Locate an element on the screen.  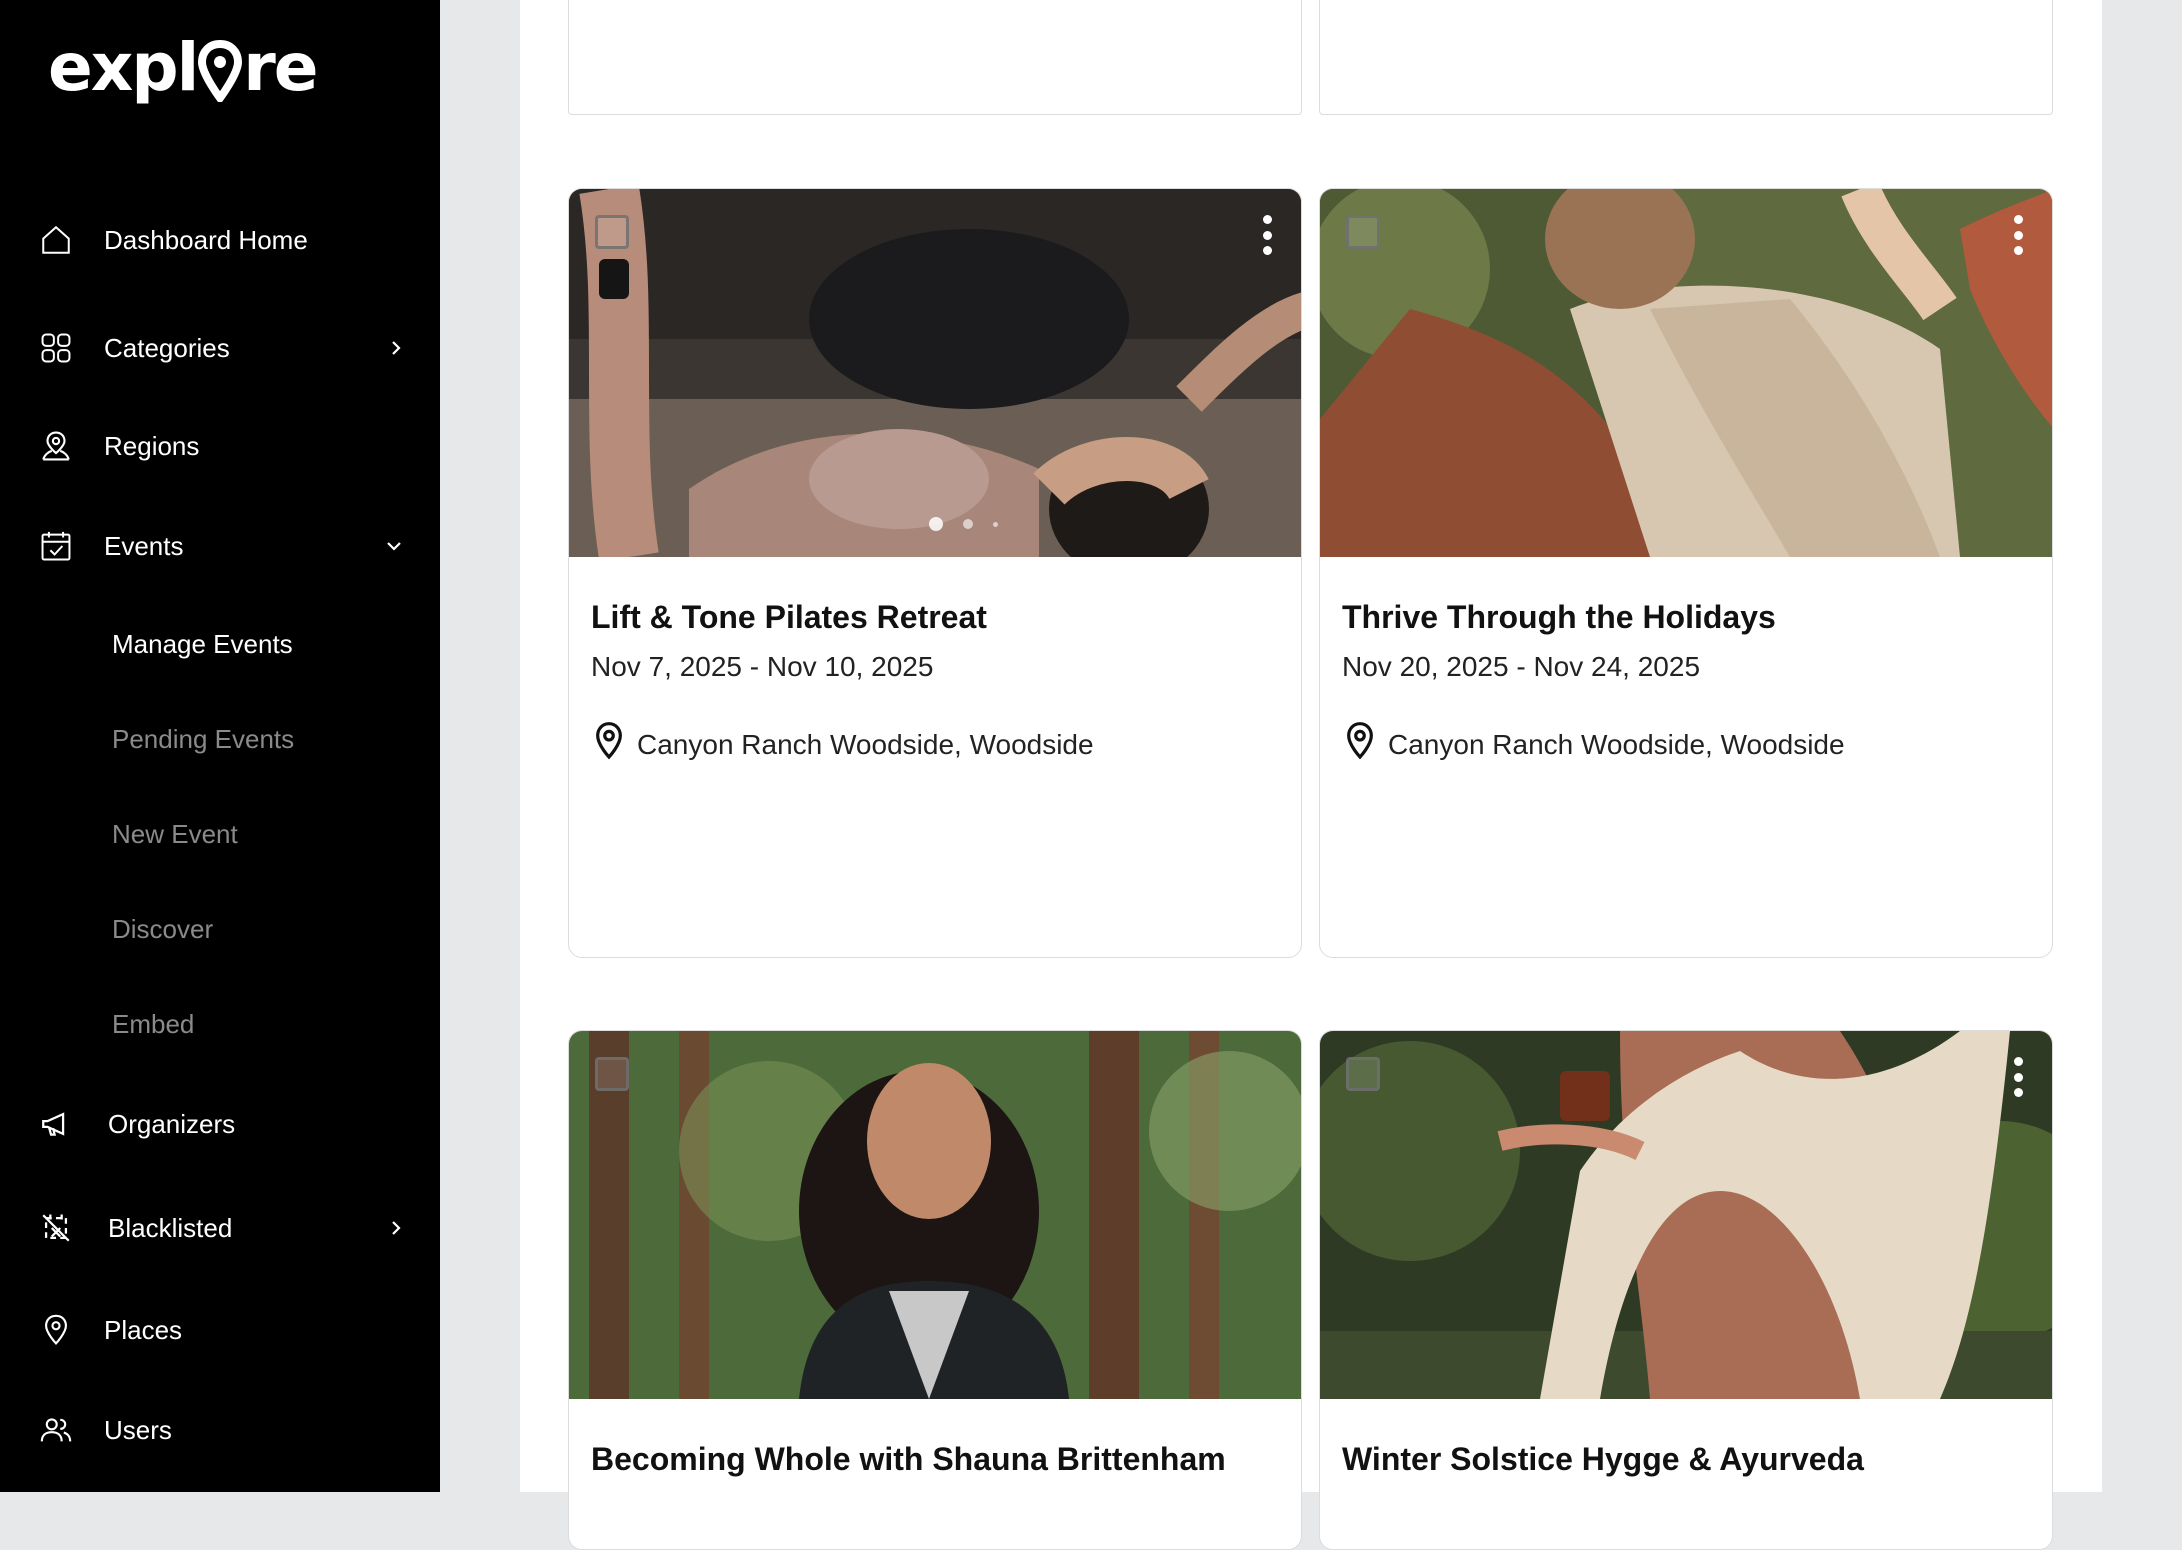
logo-text-right: re is located at coordinates (280, 67).